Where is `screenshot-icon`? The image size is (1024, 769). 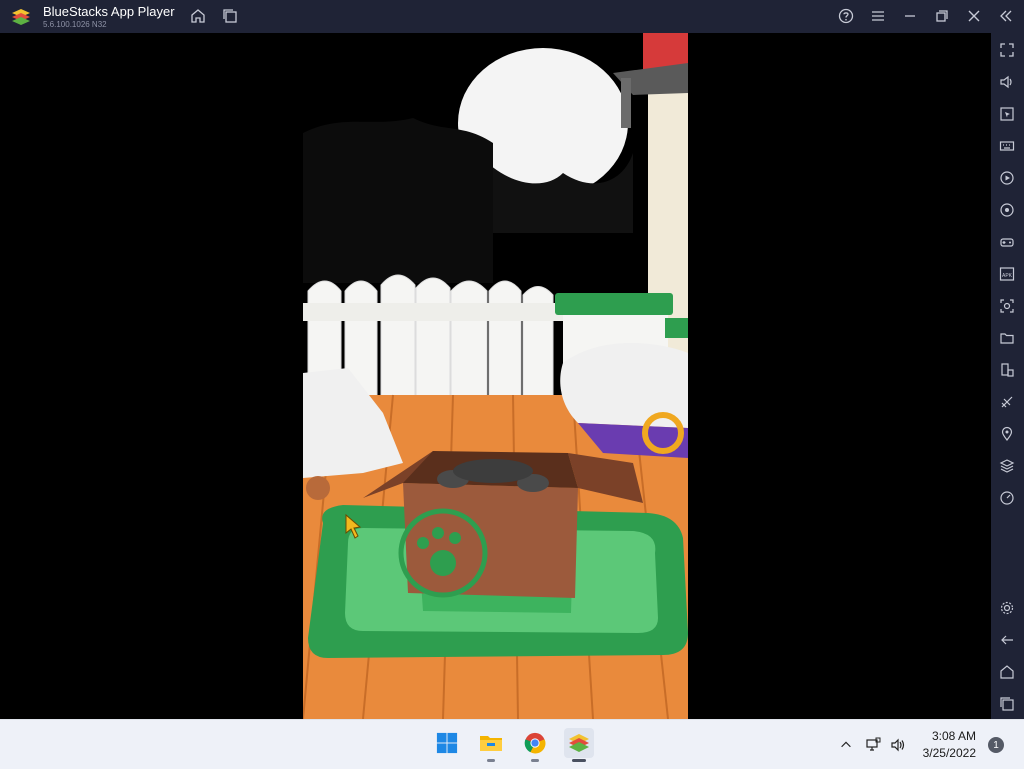 screenshot-icon is located at coordinates (1007, 306).